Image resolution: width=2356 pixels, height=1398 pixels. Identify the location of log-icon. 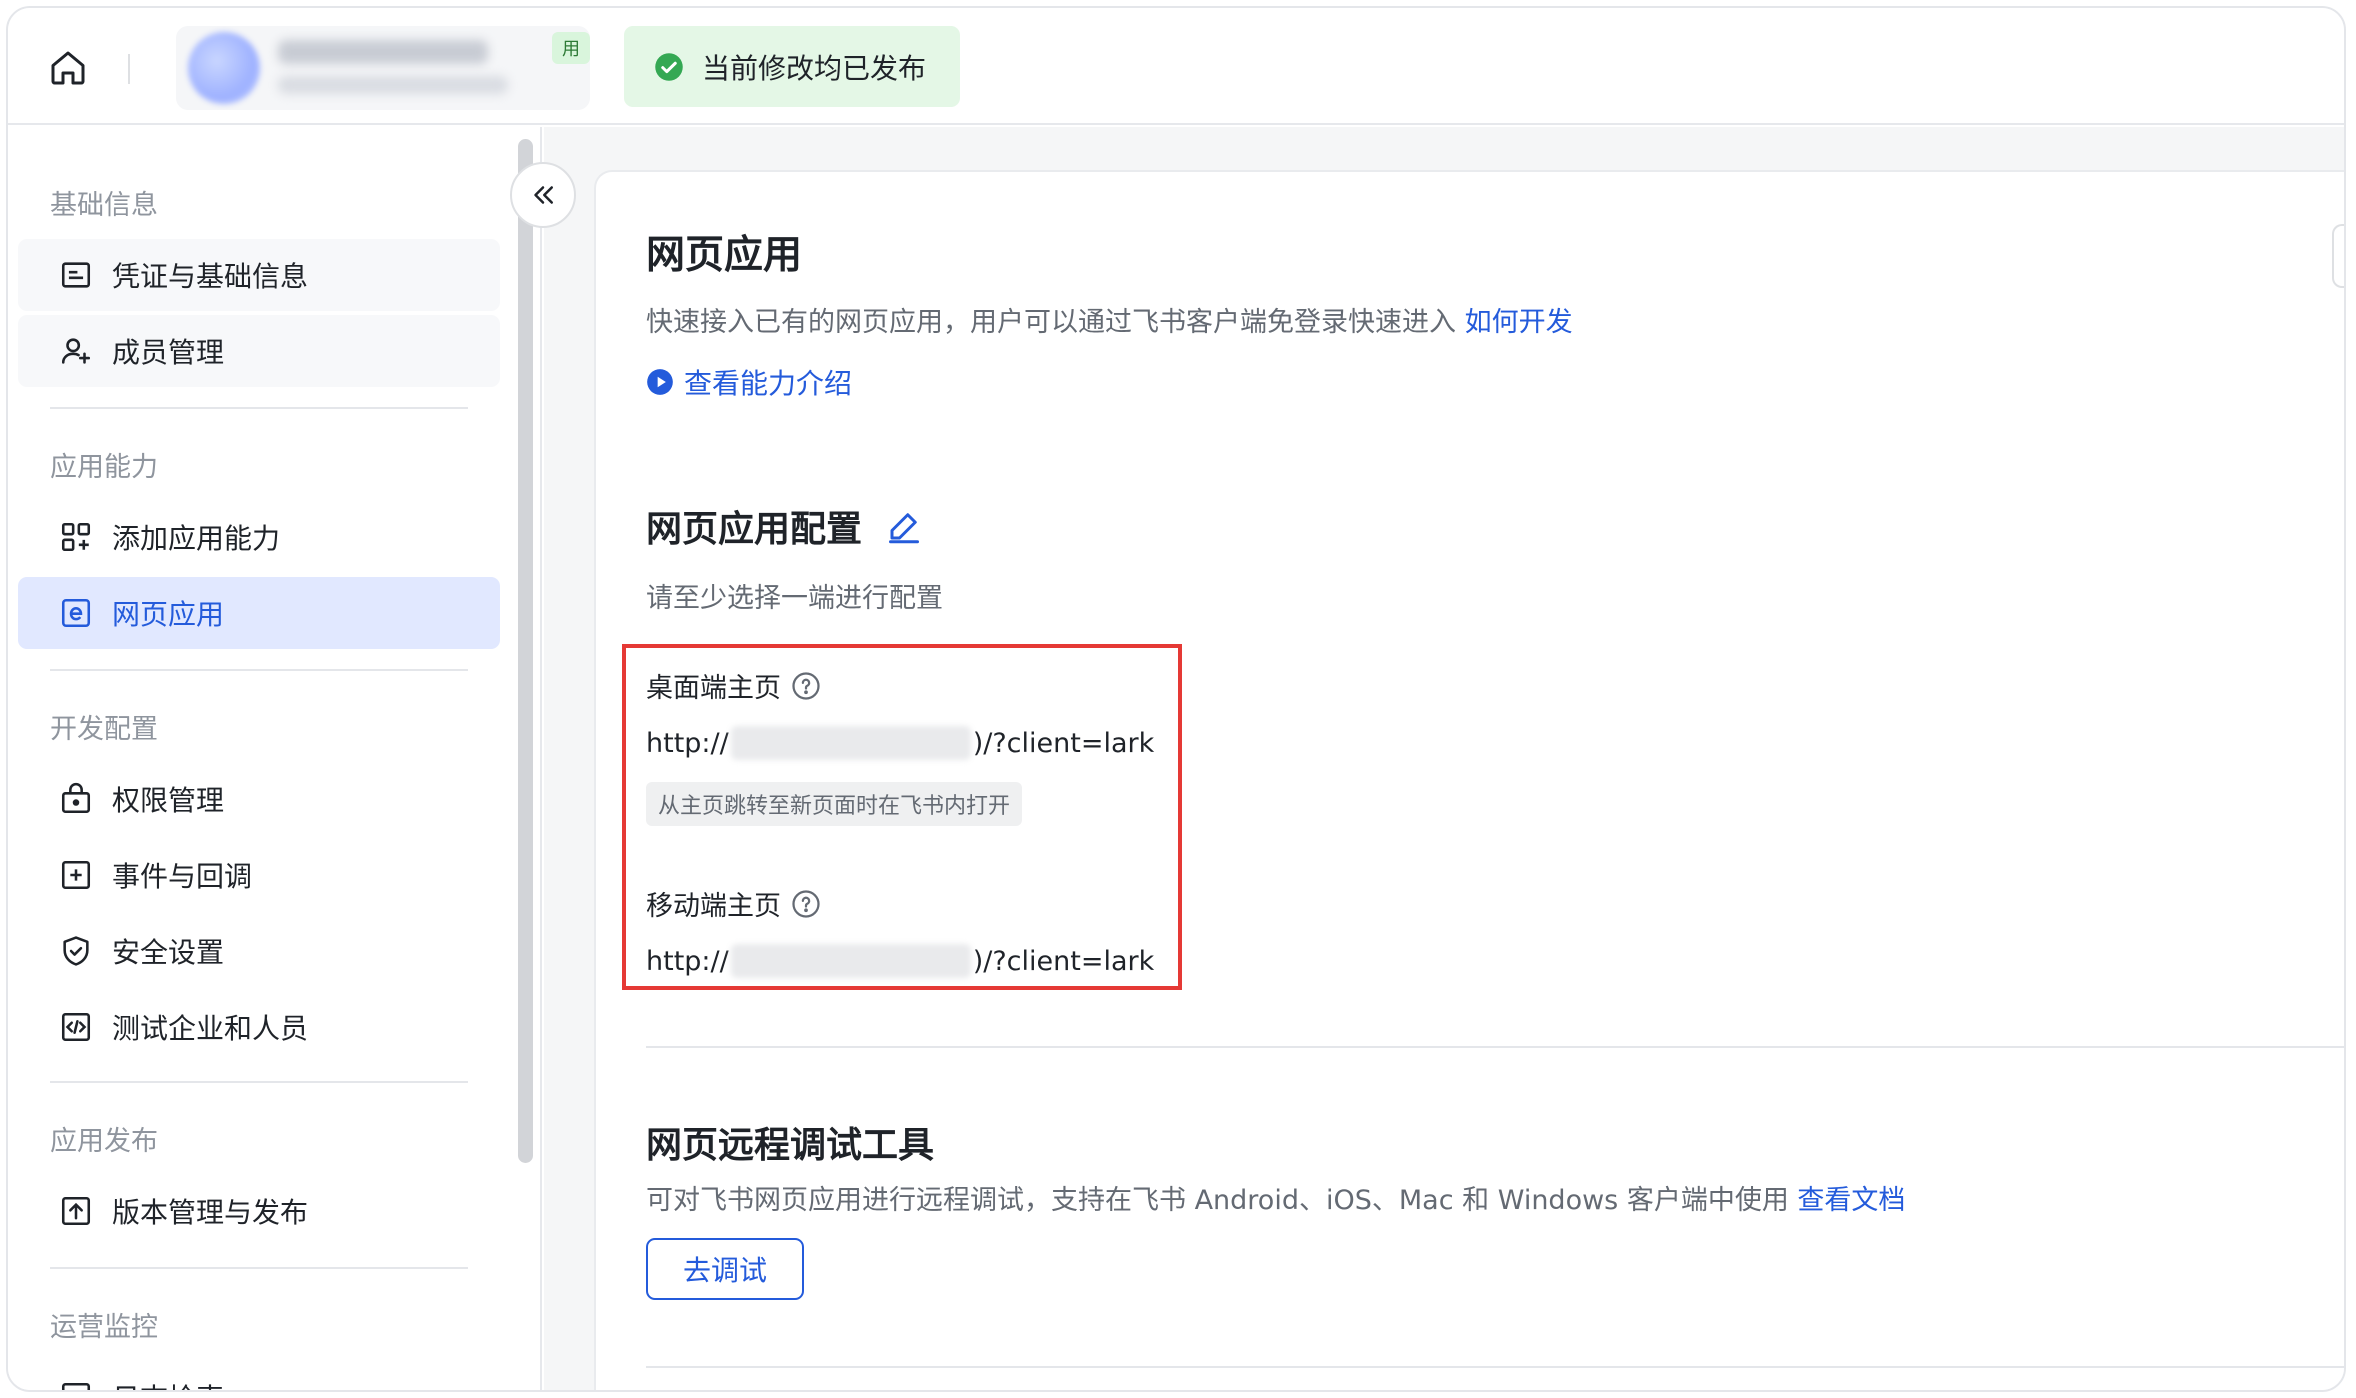
(76, 1384).